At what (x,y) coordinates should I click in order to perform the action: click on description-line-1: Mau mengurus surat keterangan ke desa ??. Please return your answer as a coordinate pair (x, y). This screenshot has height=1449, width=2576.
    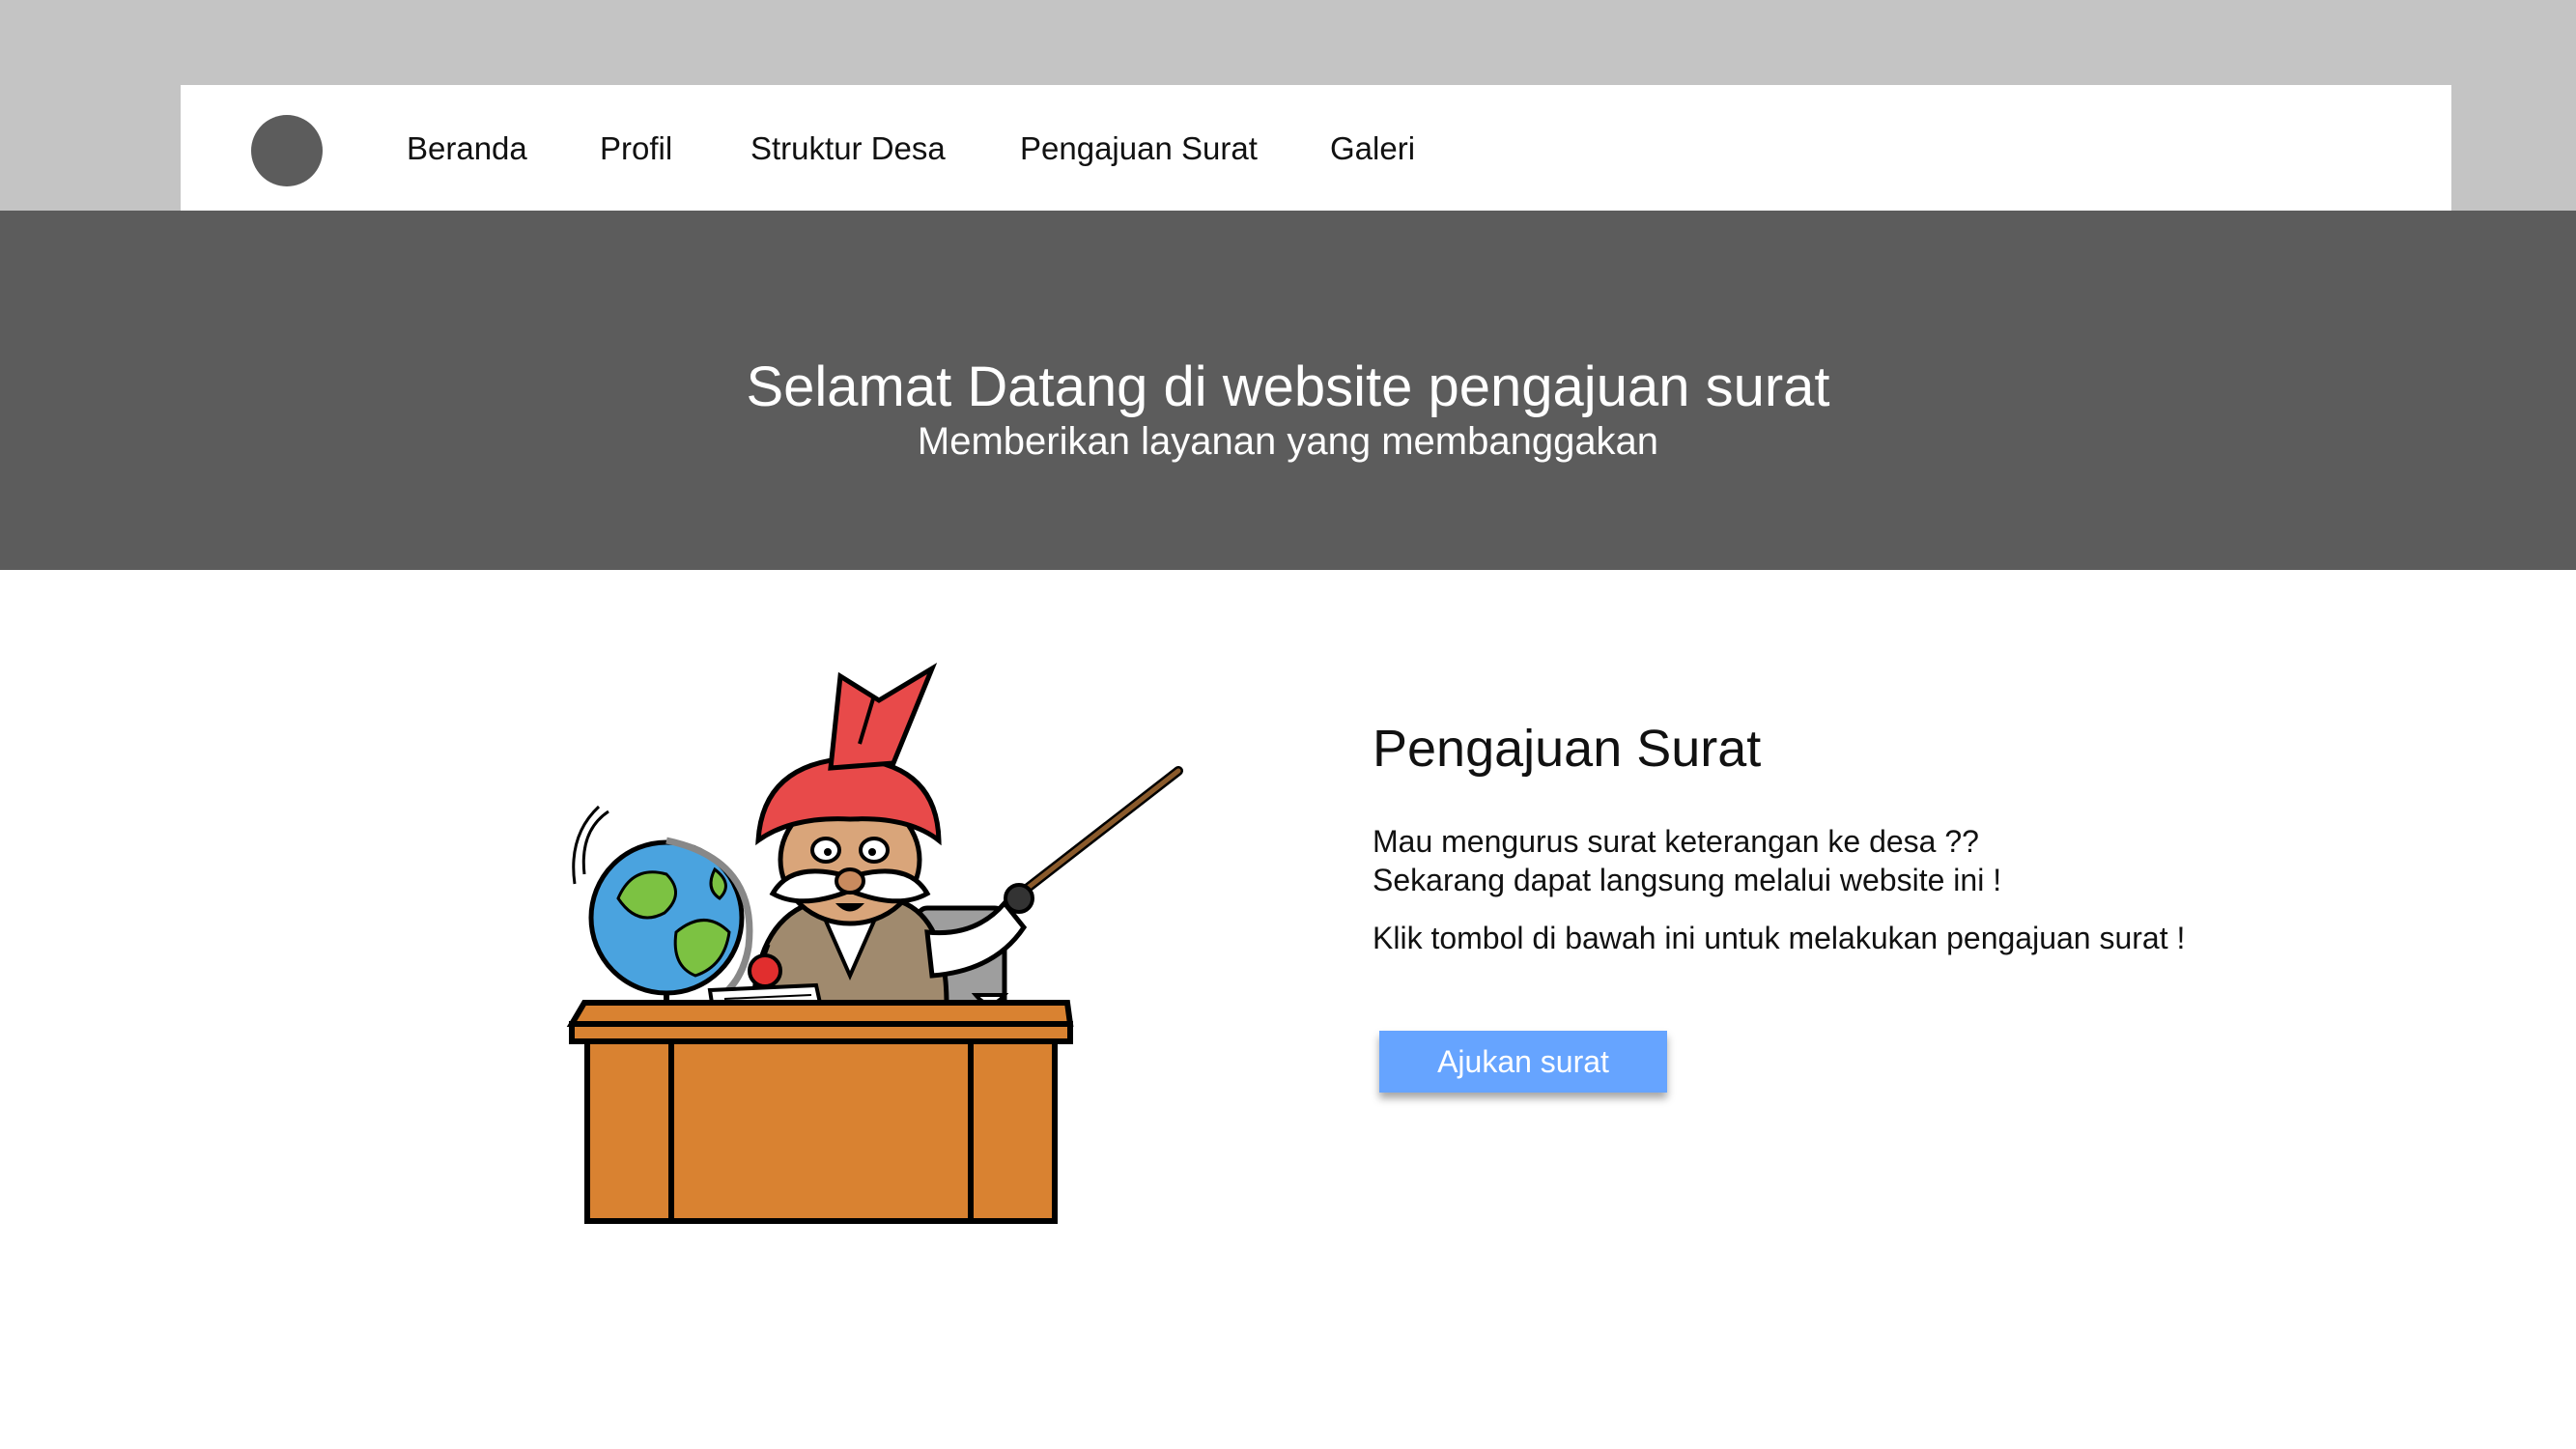
    Looking at the image, I should click on (1676, 841).